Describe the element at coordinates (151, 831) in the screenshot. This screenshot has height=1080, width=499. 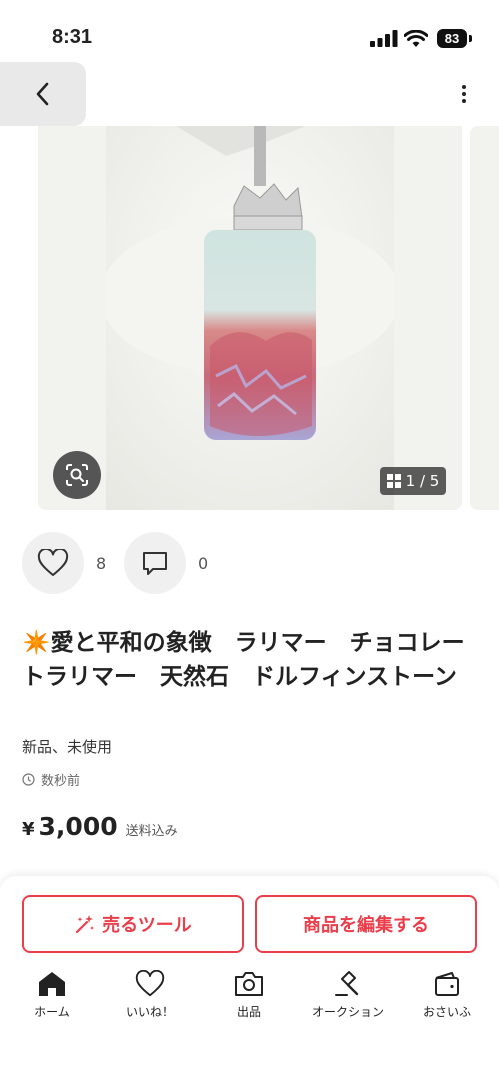
I see `shipping-label: 送料込み` at that location.